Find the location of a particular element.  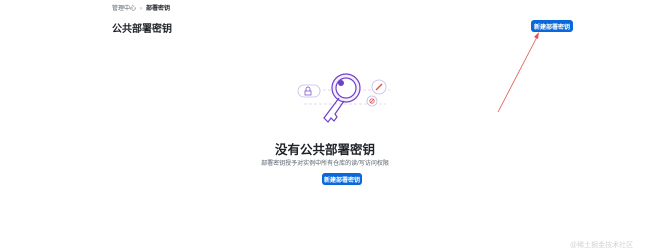

empty-state-title: 没有公共部署密钥 is located at coordinates (324, 150).